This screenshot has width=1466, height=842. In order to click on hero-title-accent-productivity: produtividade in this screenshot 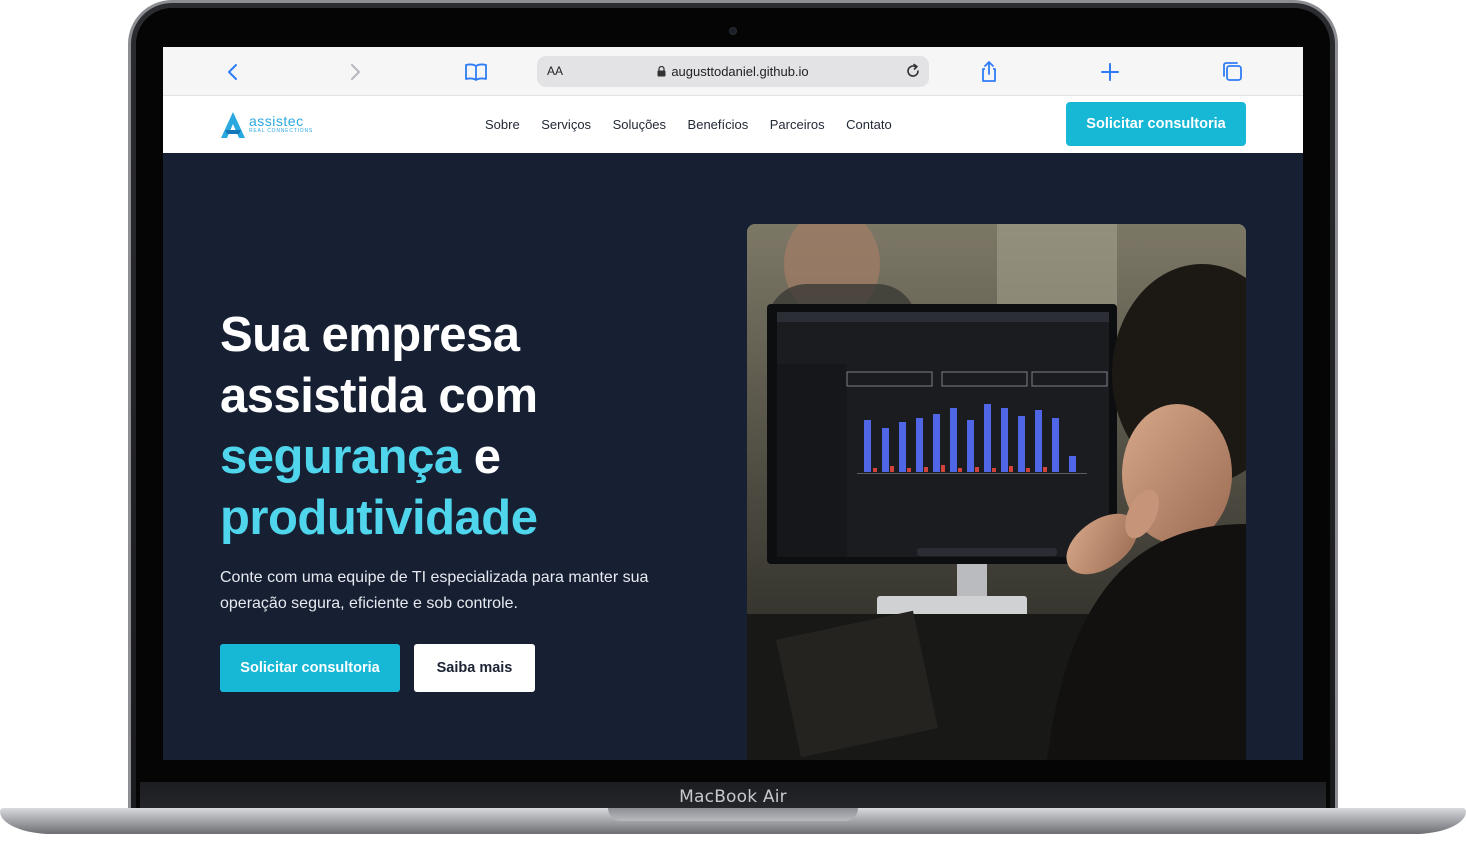, I will do `click(379, 518)`.